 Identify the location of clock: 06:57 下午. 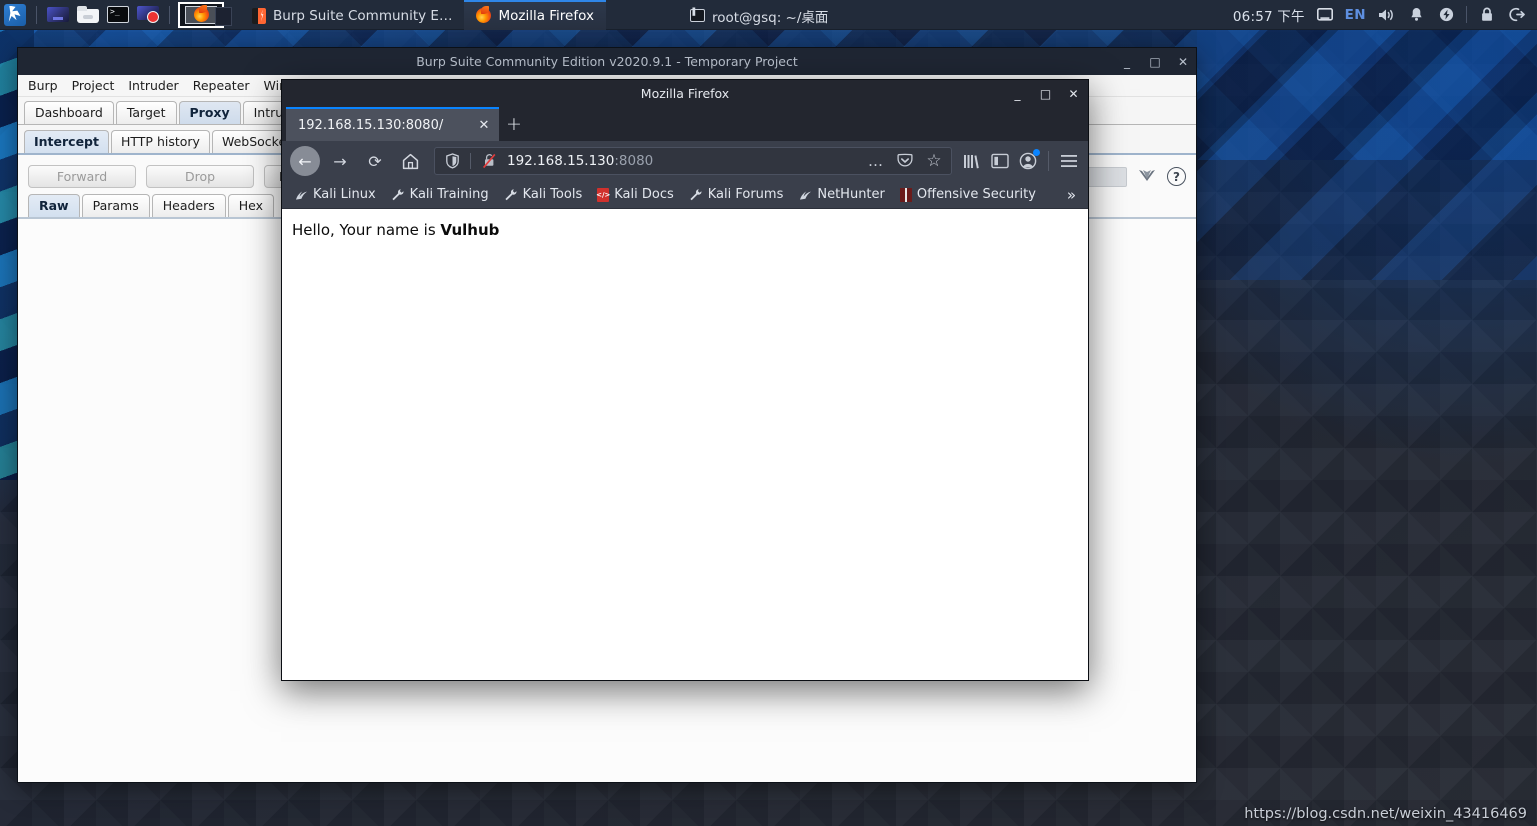
(1269, 15).